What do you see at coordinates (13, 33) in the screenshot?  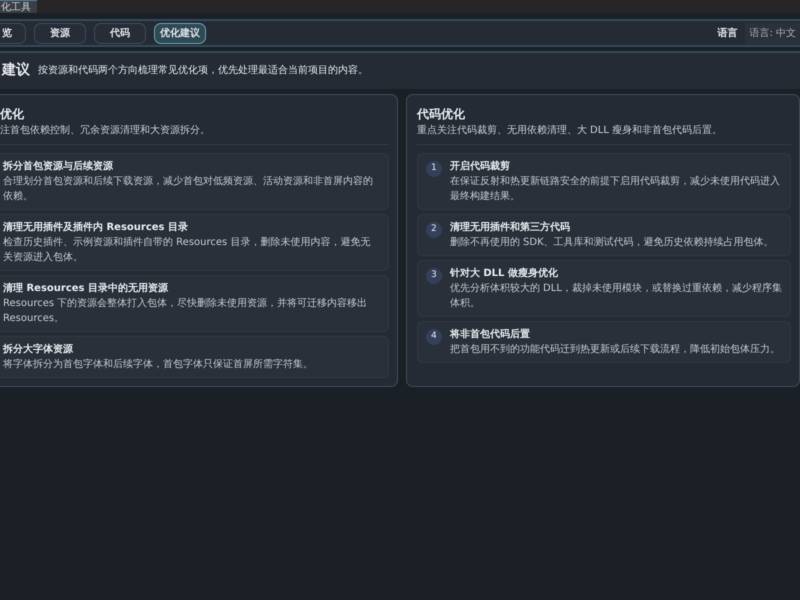 I see `tab: 览` at bounding box center [13, 33].